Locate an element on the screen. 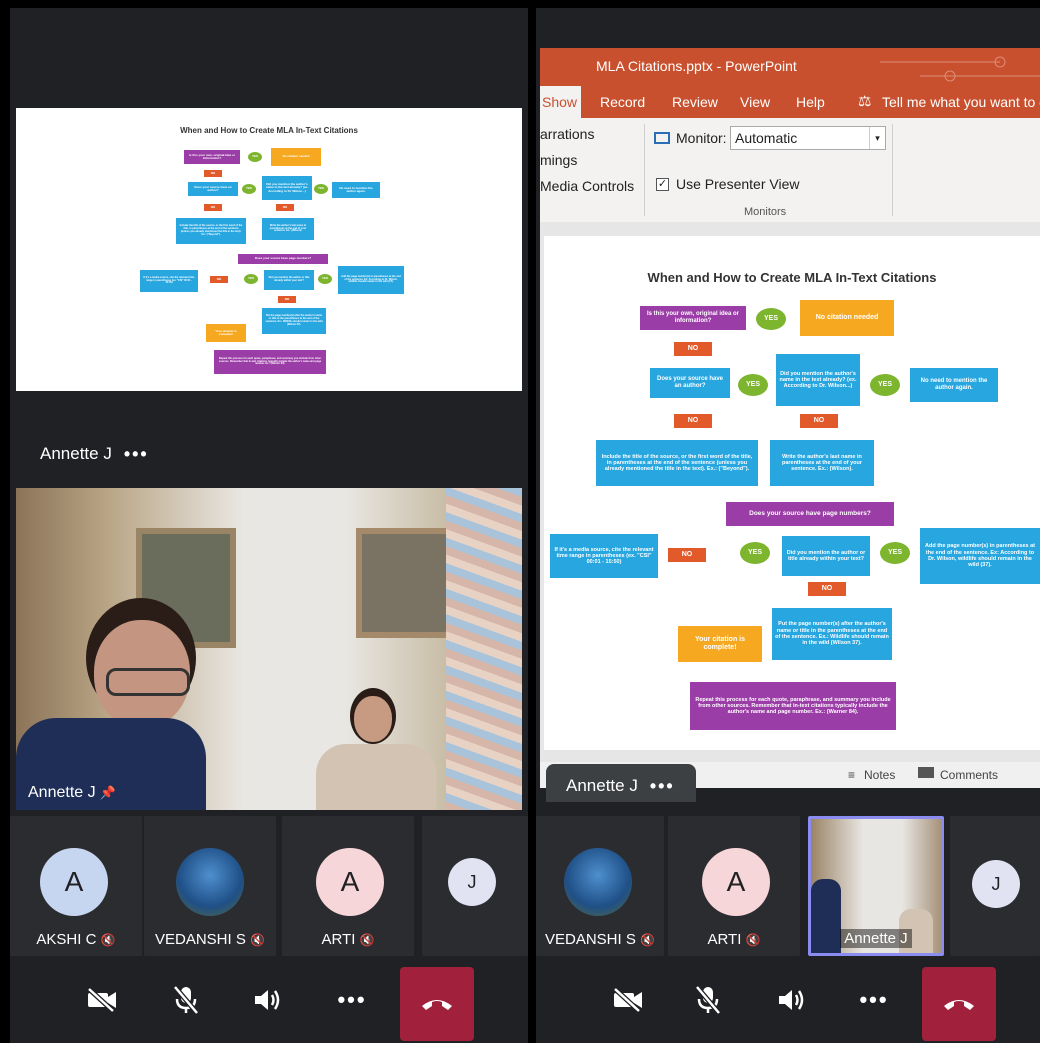  presenter-view-checkbox: ✓ is located at coordinates (662, 184).